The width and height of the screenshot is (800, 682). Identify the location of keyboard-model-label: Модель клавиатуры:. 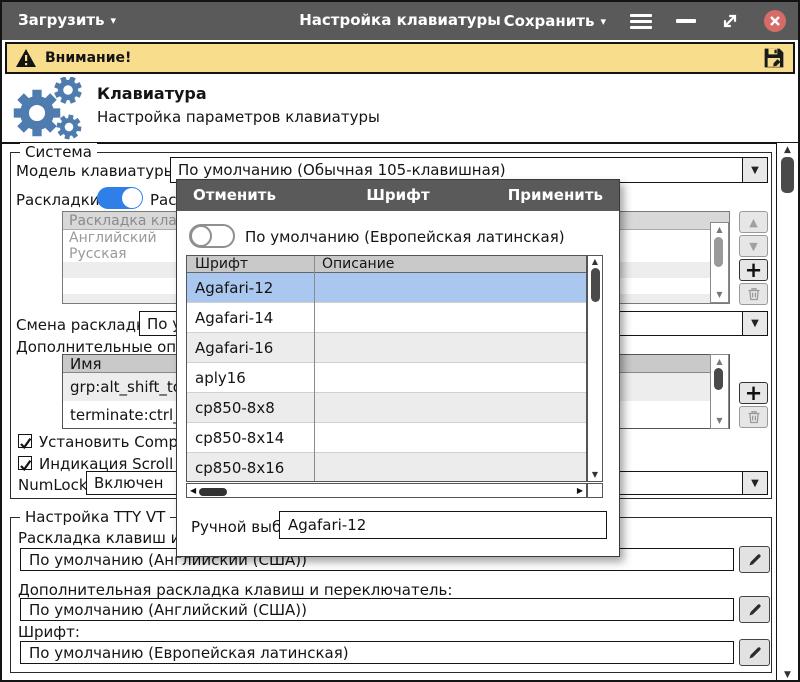
(98, 171).